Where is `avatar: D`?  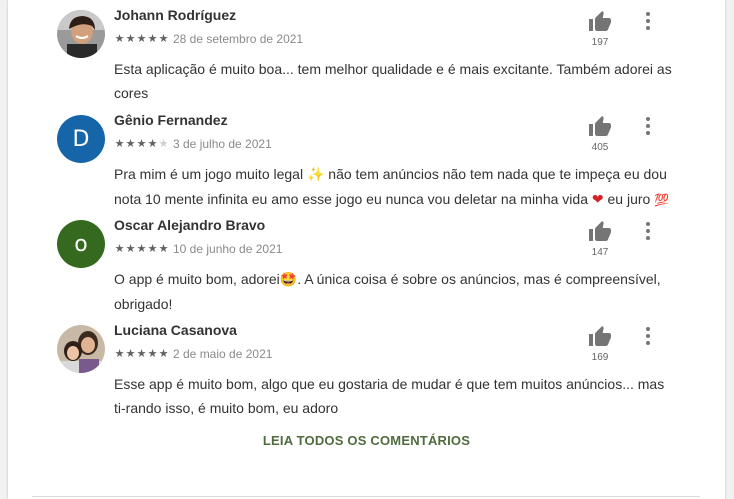
avatar: D is located at coordinates (81, 139).